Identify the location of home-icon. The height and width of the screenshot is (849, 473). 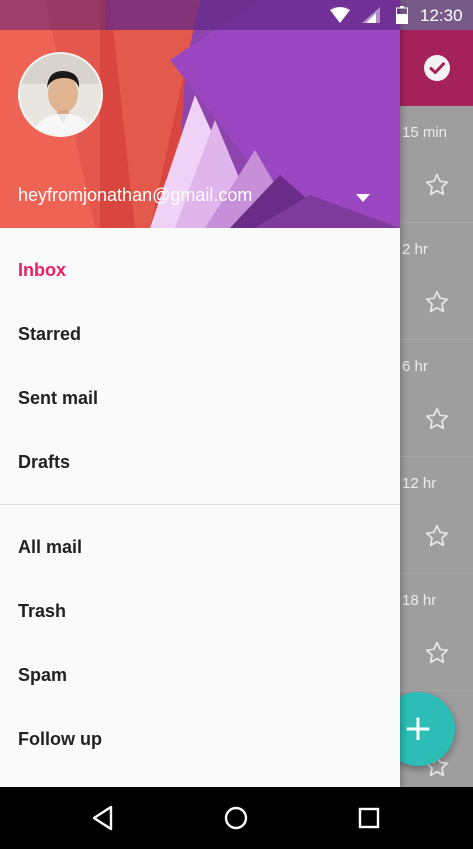
(236, 818).